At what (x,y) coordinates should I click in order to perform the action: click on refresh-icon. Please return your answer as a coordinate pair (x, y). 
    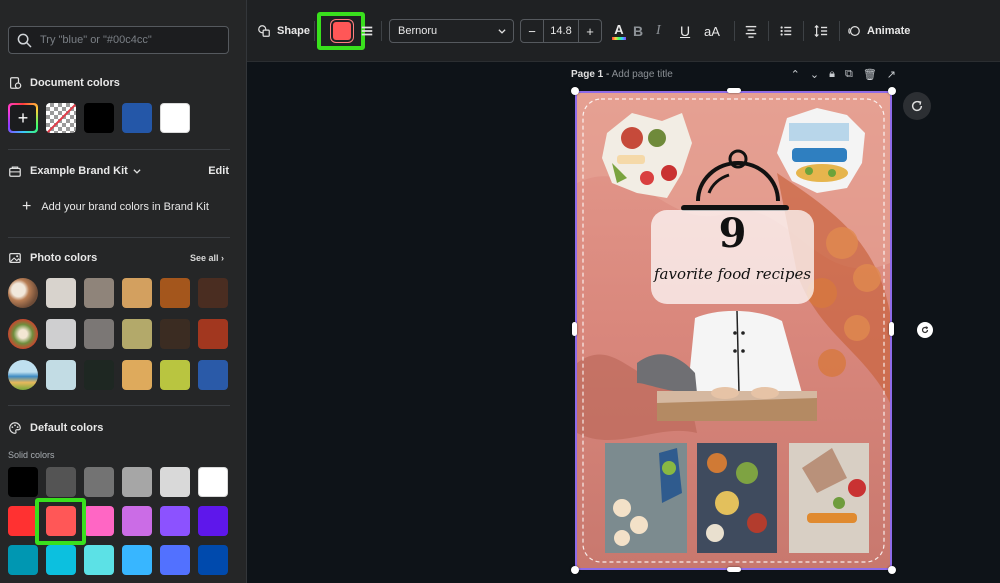
    Looking at the image, I should click on (917, 106).